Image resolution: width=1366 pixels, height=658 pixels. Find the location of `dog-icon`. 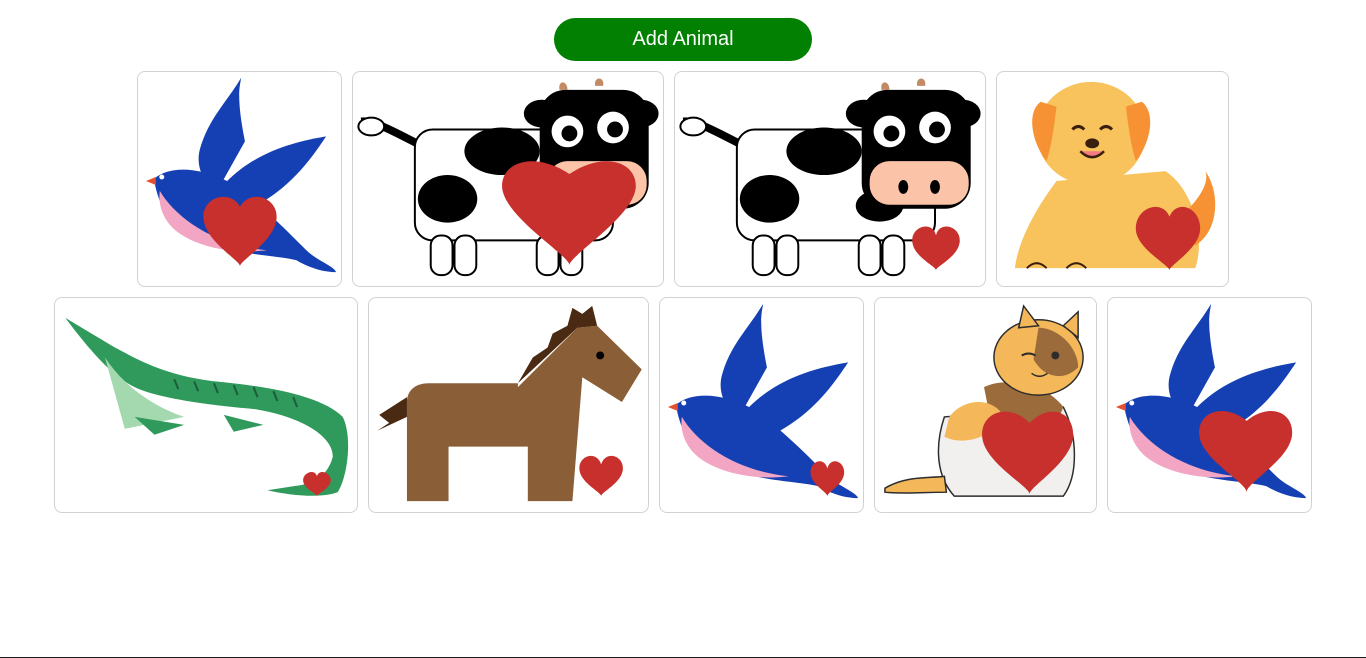

dog-icon is located at coordinates (1112, 179).